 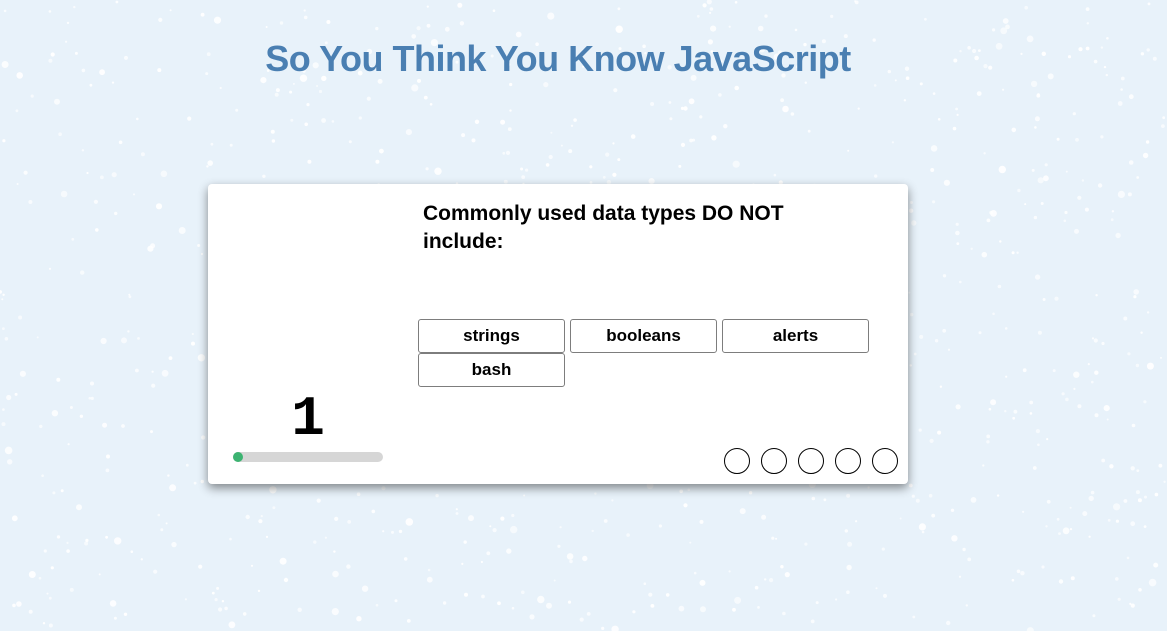 I want to click on answer-button-strings: strings, so click(x=491, y=336).